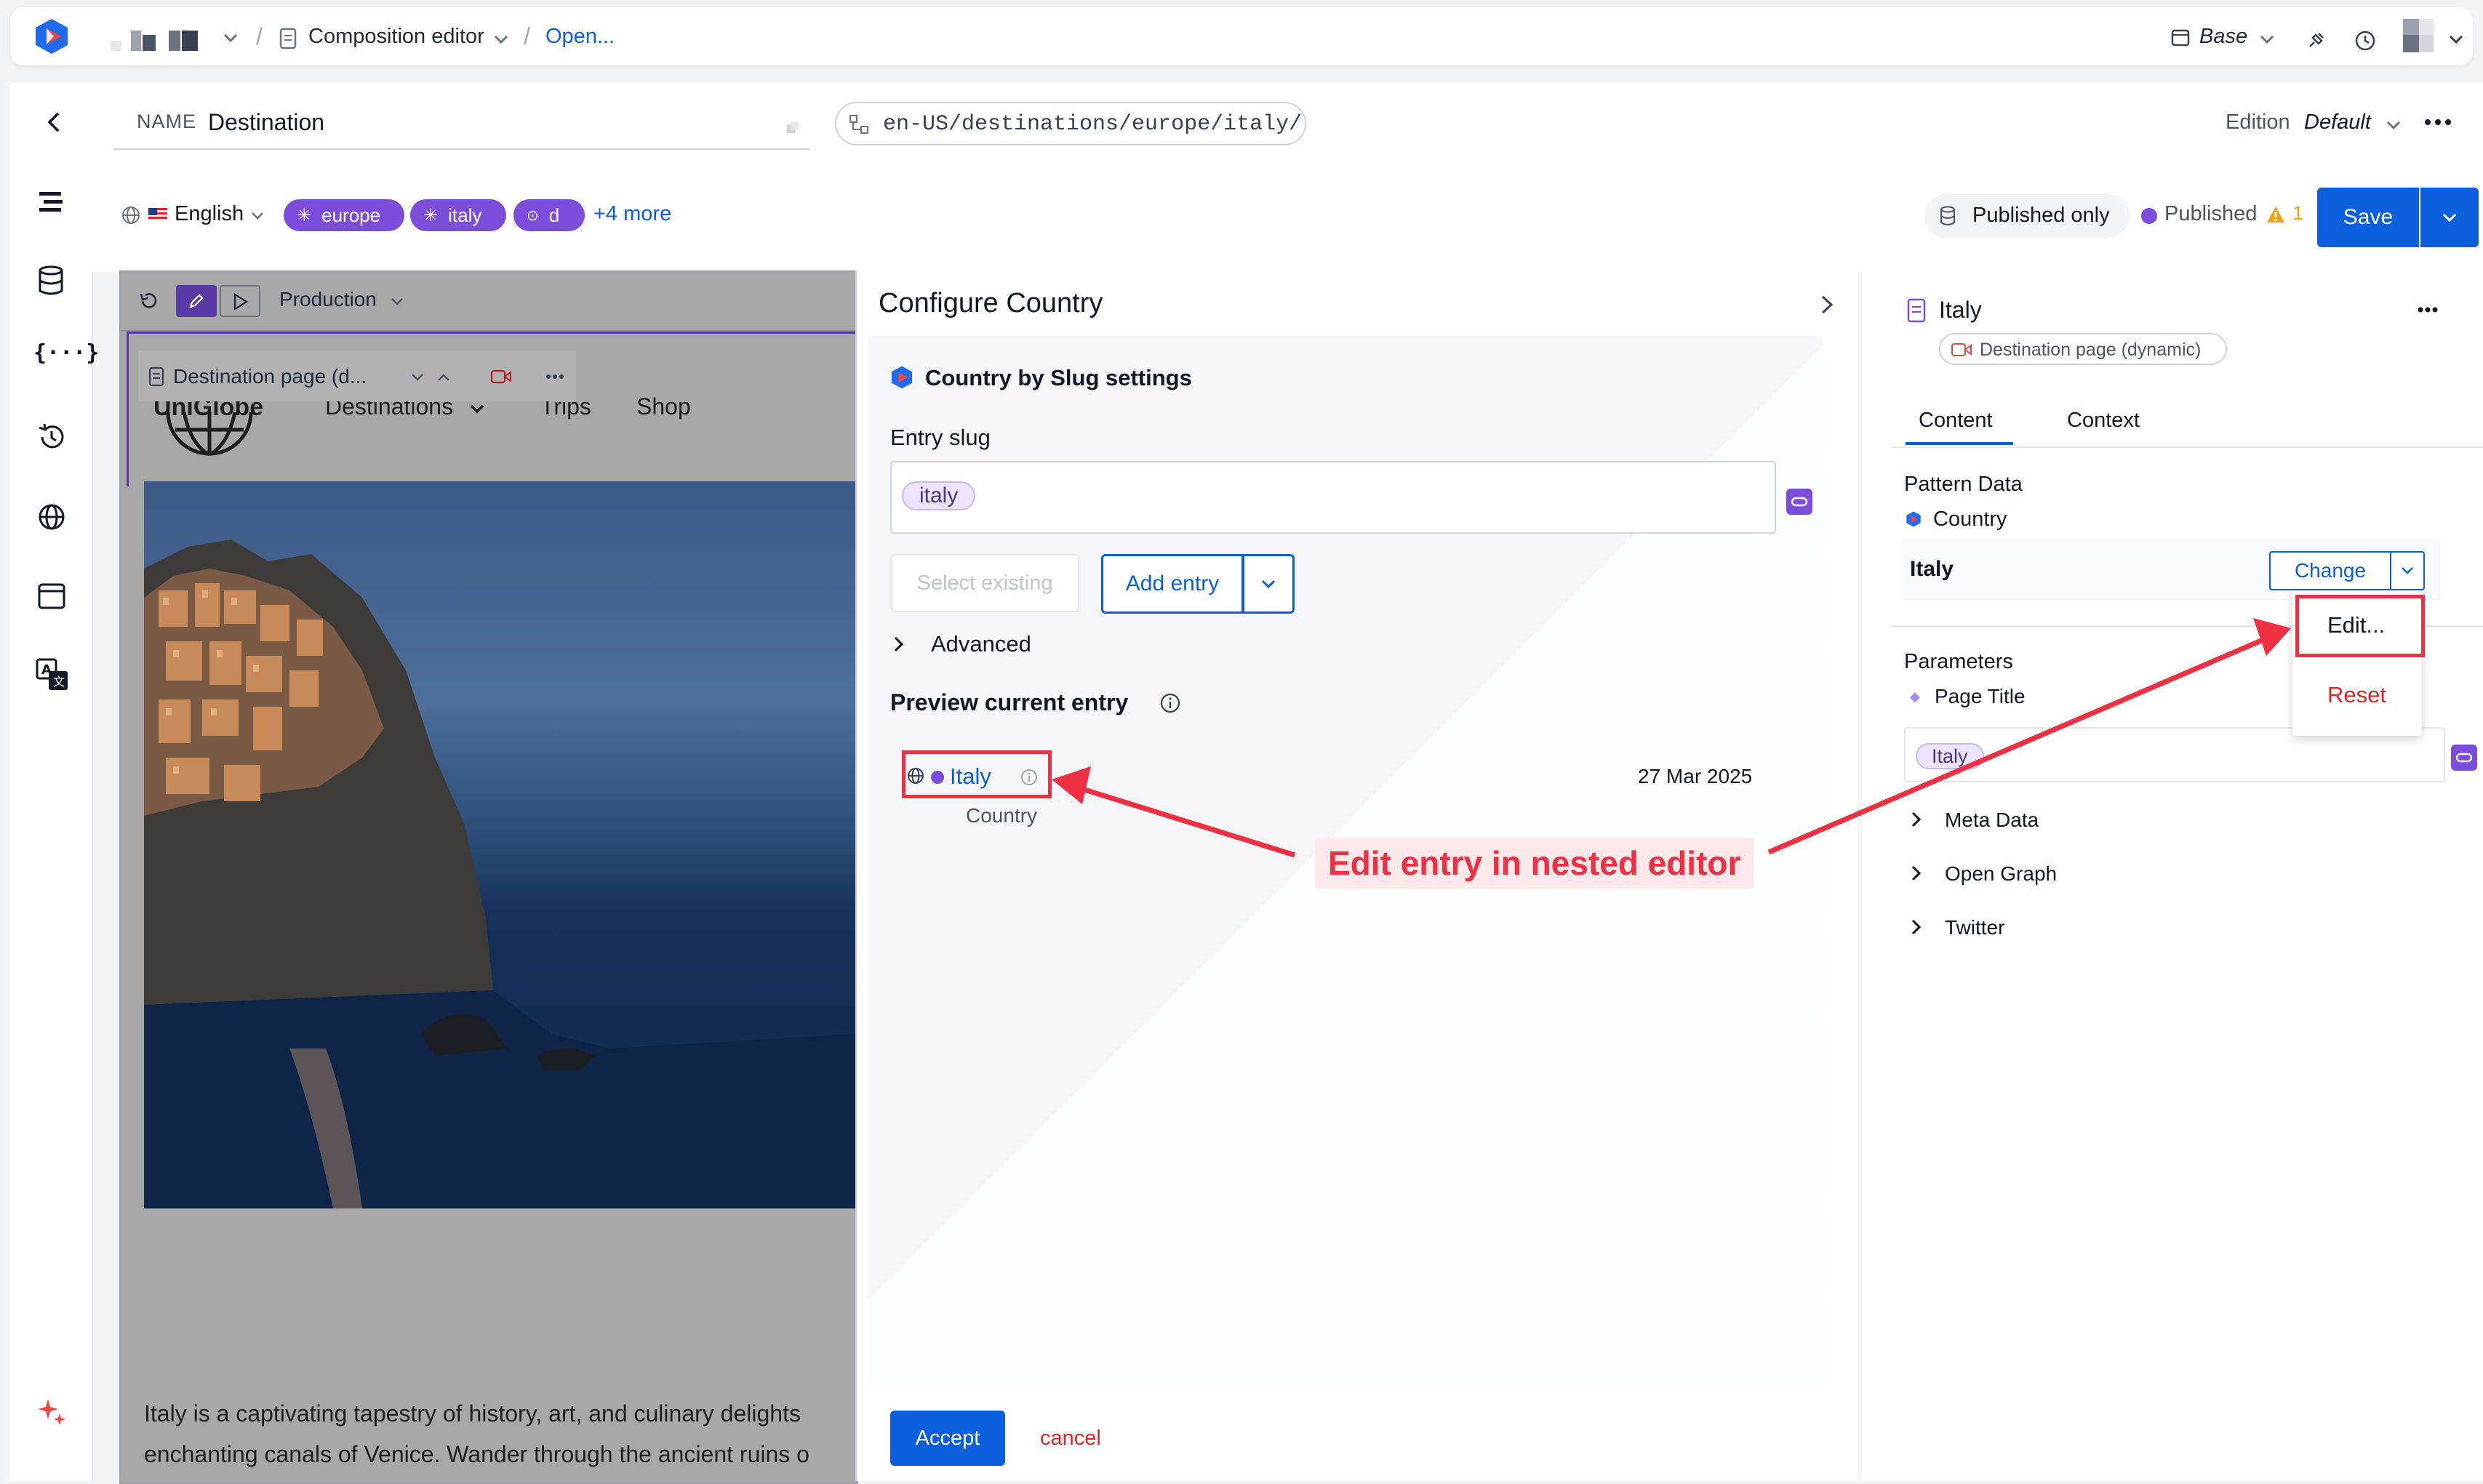  I want to click on annotation-label: Edit entry in nested editor, so click(1534, 863).